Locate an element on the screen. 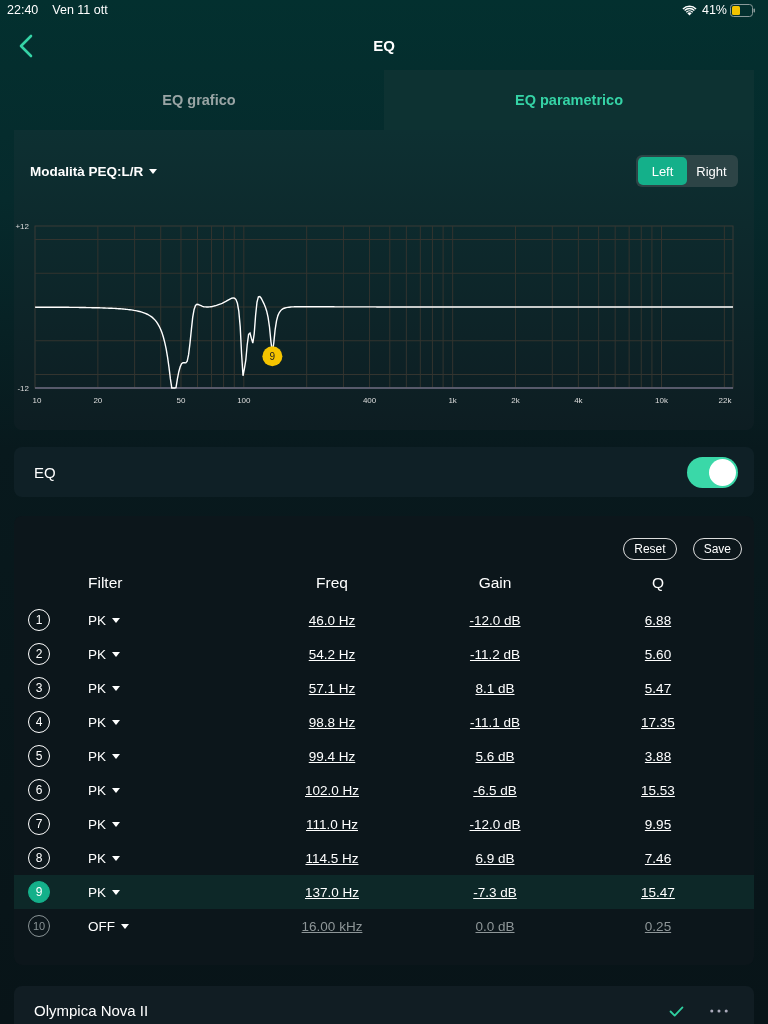 The width and height of the screenshot is (768, 1024). eq-toggle is located at coordinates (712, 472).